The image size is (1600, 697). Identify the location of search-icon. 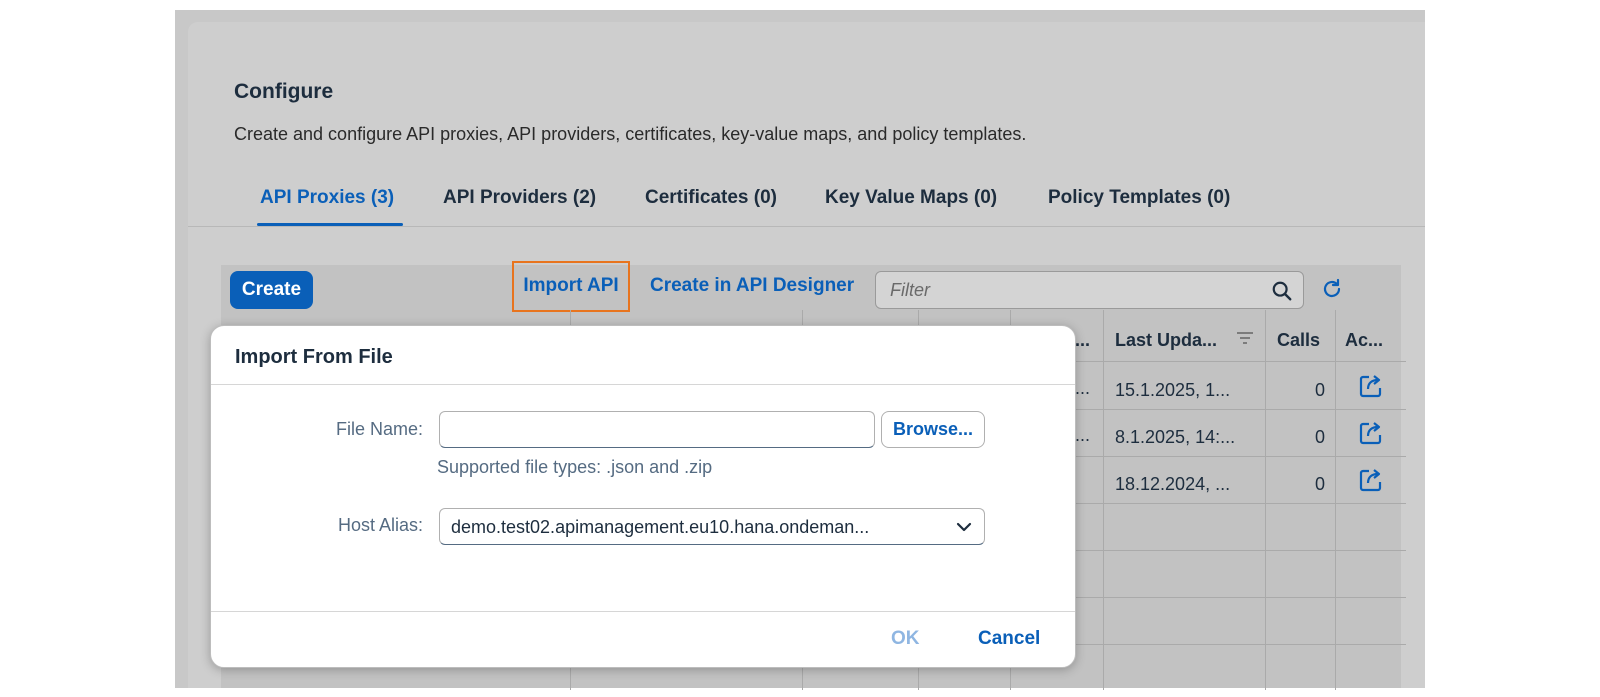
(1282, 291).